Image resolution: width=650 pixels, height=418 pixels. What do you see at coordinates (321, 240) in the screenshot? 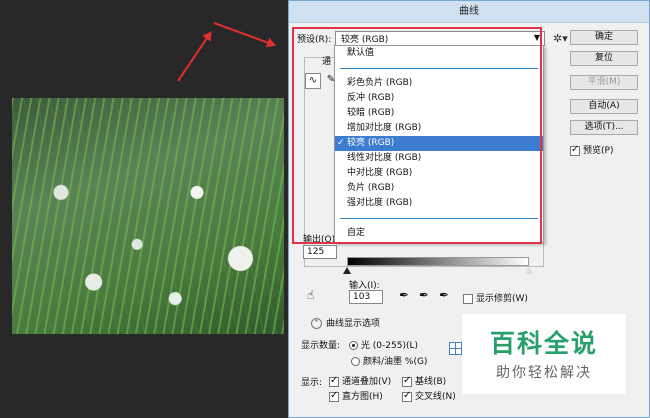
I see `output-label: 输出(O):` at bounding box center [321, 240].